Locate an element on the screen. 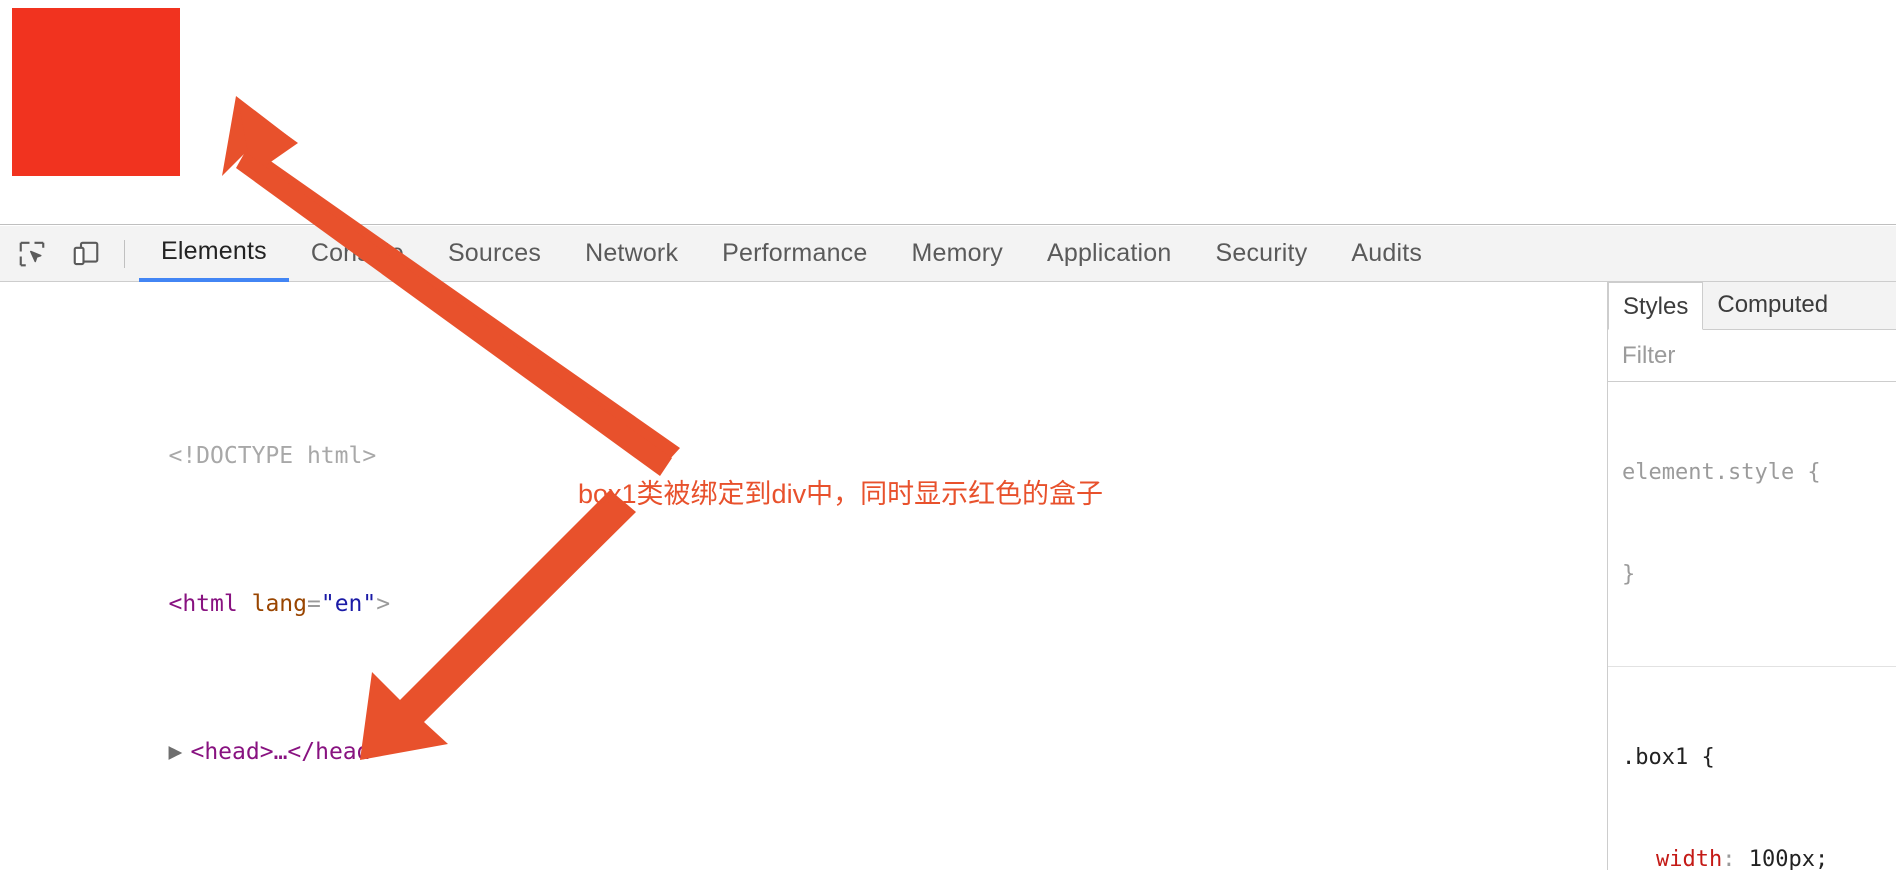 The image size is (1896, 870). tab-security: Security is located at coordinates (1261, 254).